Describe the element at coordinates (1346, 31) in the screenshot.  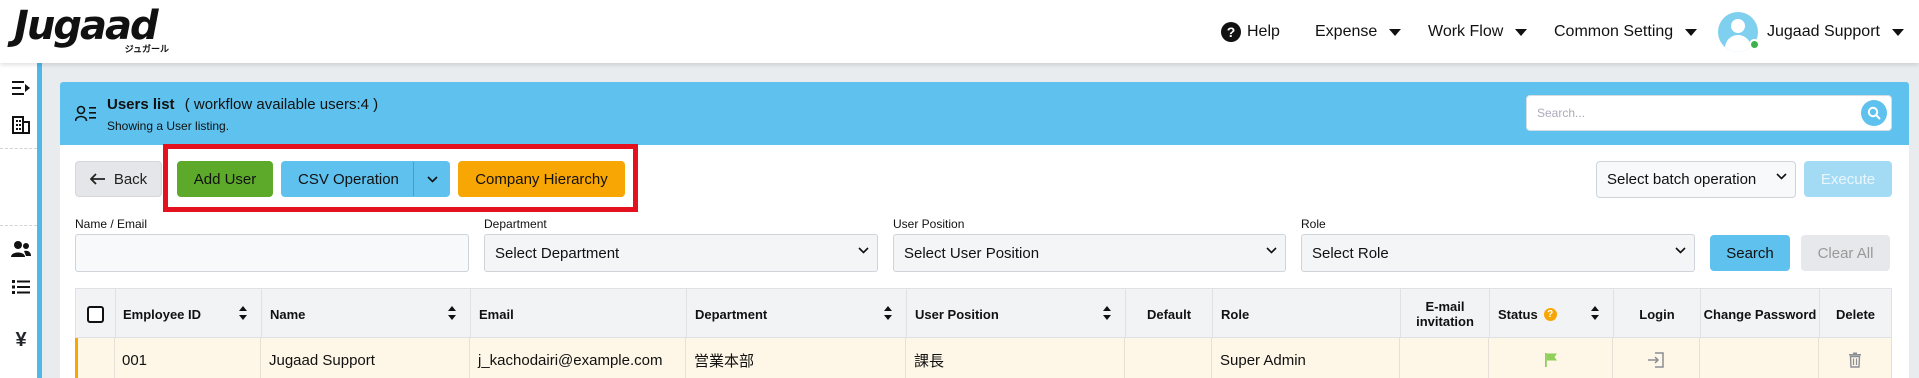
I see `expense-label: Expense` at that location.